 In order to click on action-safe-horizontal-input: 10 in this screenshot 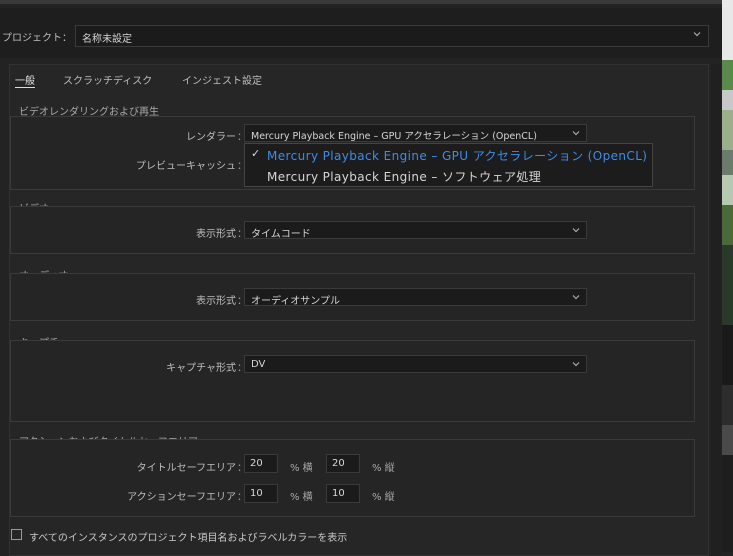, I will do `click(261, 493)`.